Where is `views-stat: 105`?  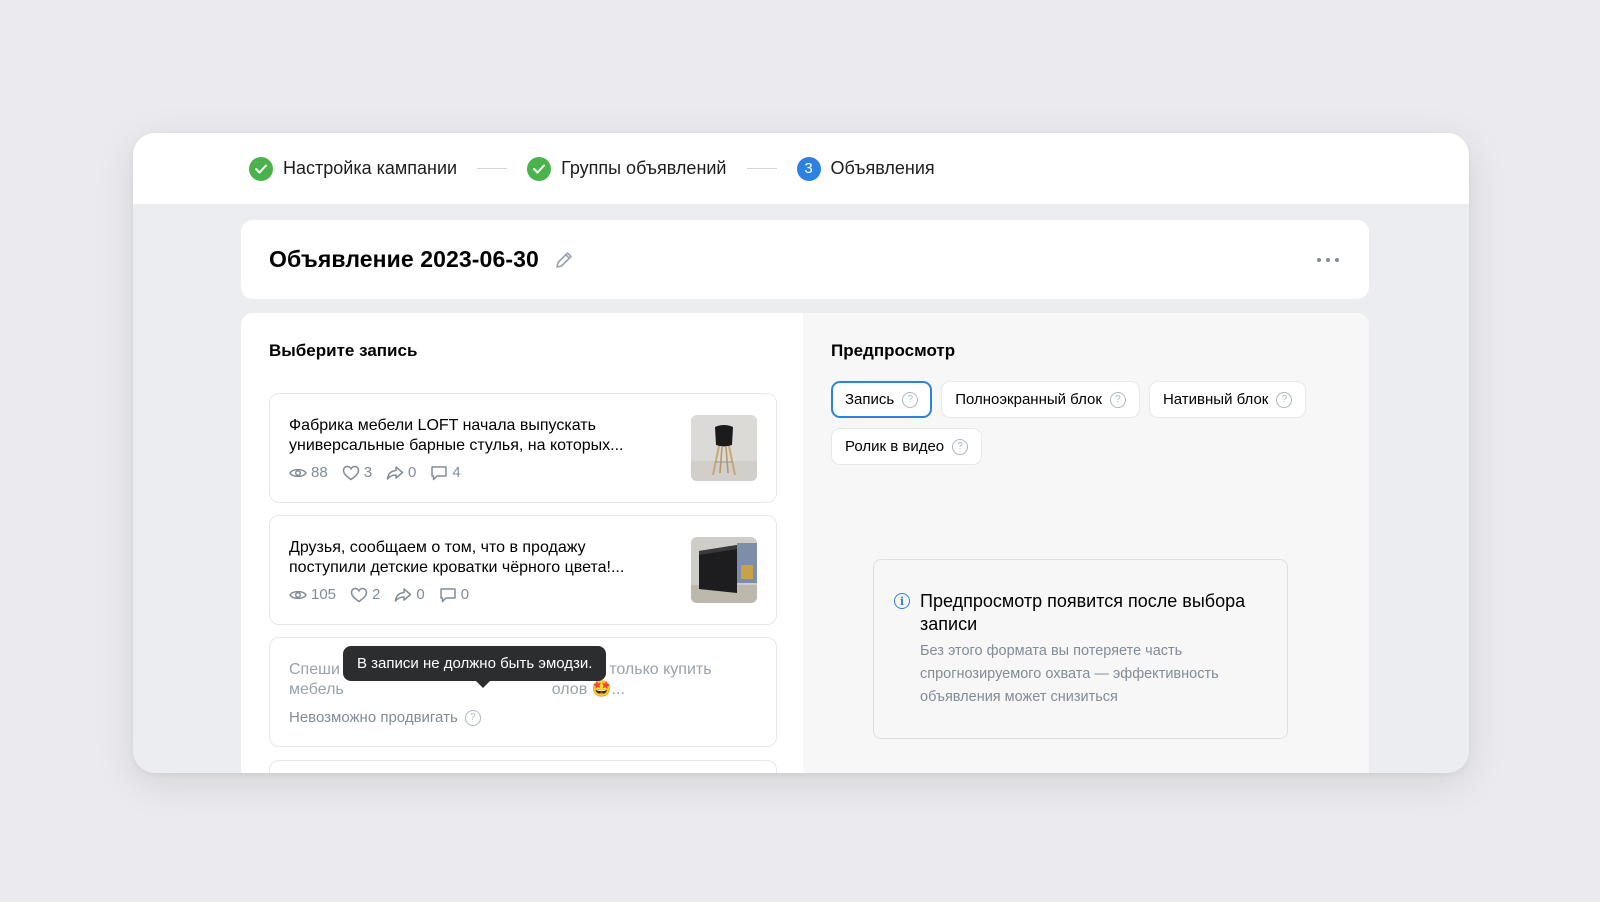
views-stat: 105 is located at coordinates (312, 594).